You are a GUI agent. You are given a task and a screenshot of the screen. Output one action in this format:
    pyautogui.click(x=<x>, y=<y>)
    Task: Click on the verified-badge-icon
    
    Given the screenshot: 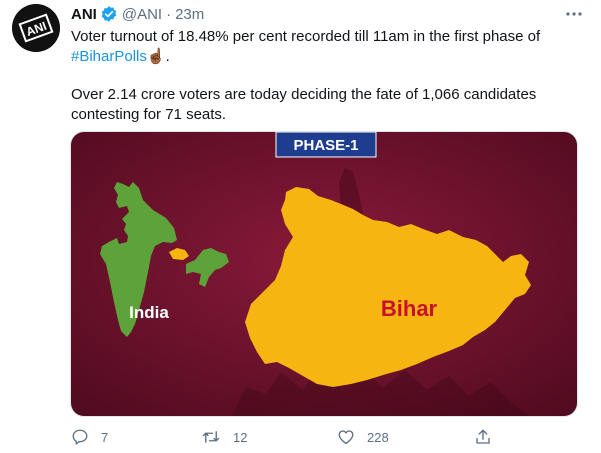 What is the action you would take?
    pyautogui.click(x=109, y=14)
    